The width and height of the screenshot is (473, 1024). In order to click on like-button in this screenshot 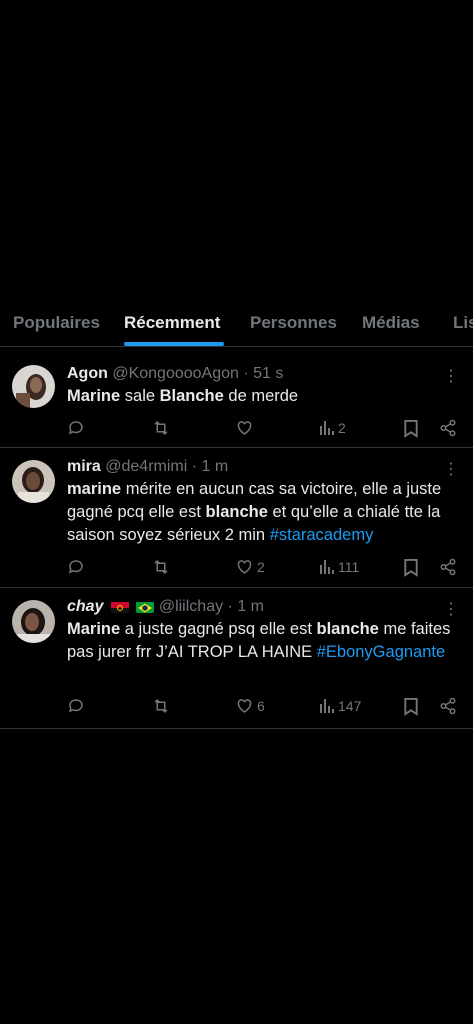, I will do `click(246, 428)`.